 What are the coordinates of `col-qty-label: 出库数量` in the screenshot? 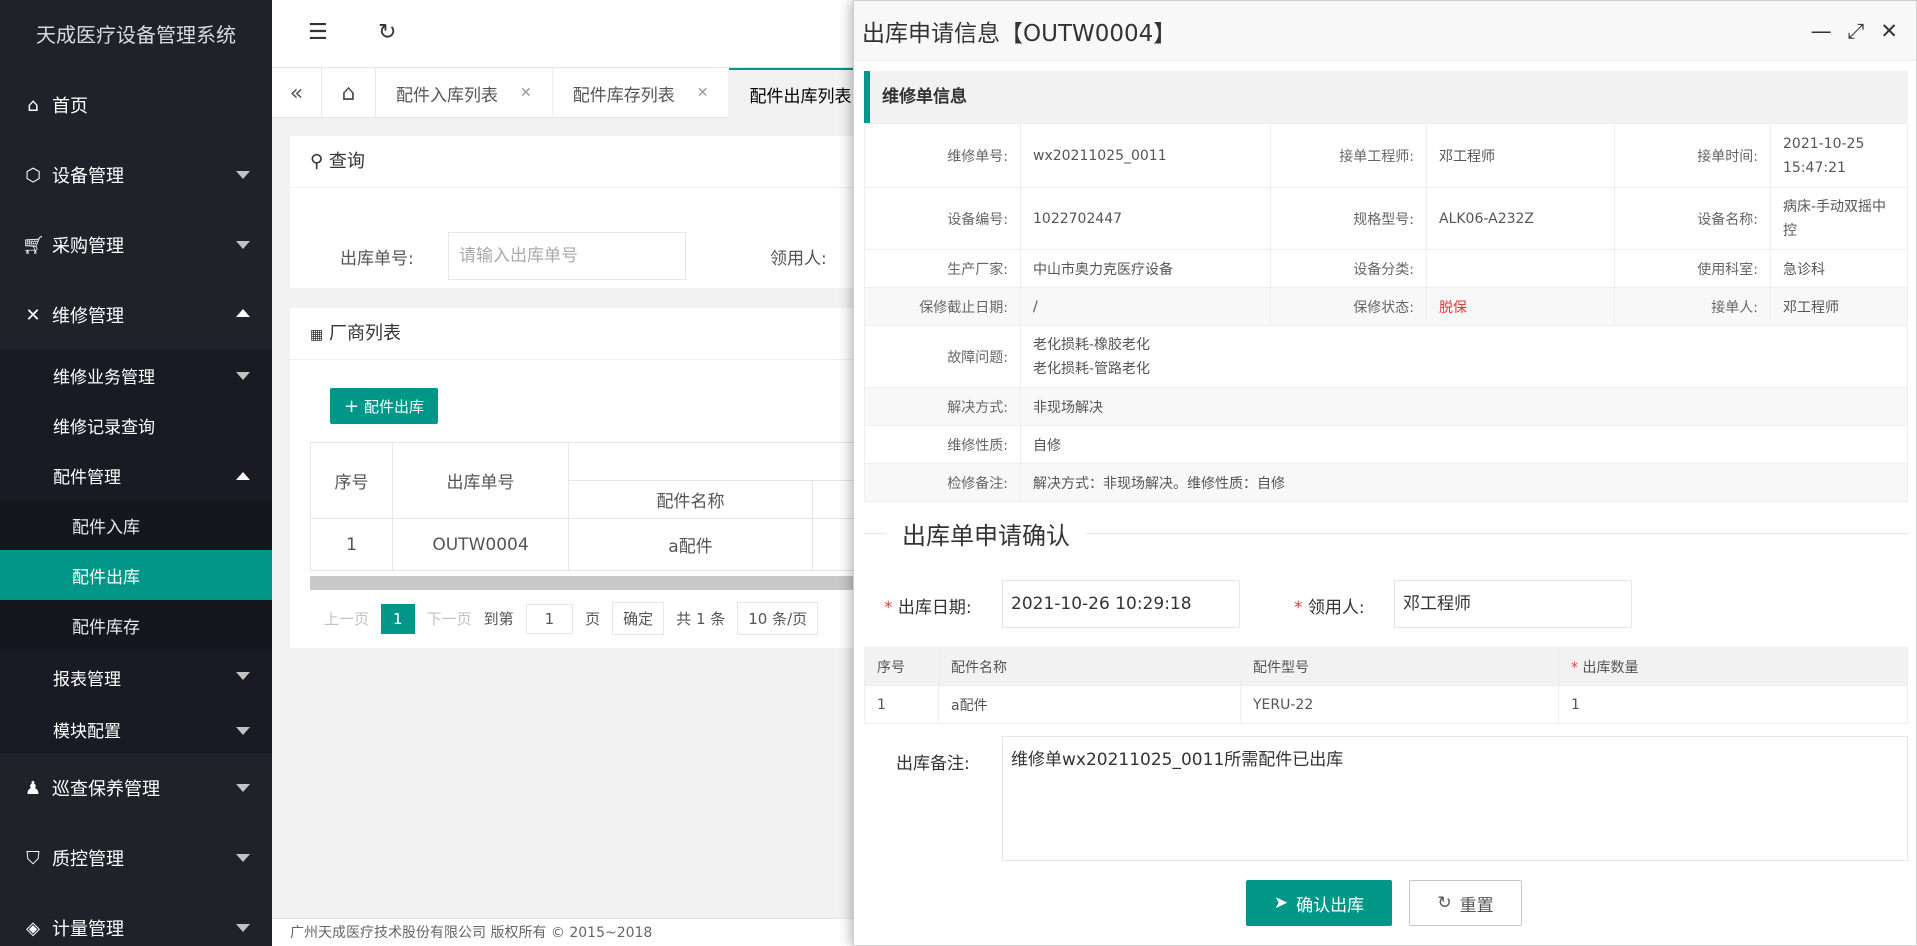 It's located at (1610, 667).